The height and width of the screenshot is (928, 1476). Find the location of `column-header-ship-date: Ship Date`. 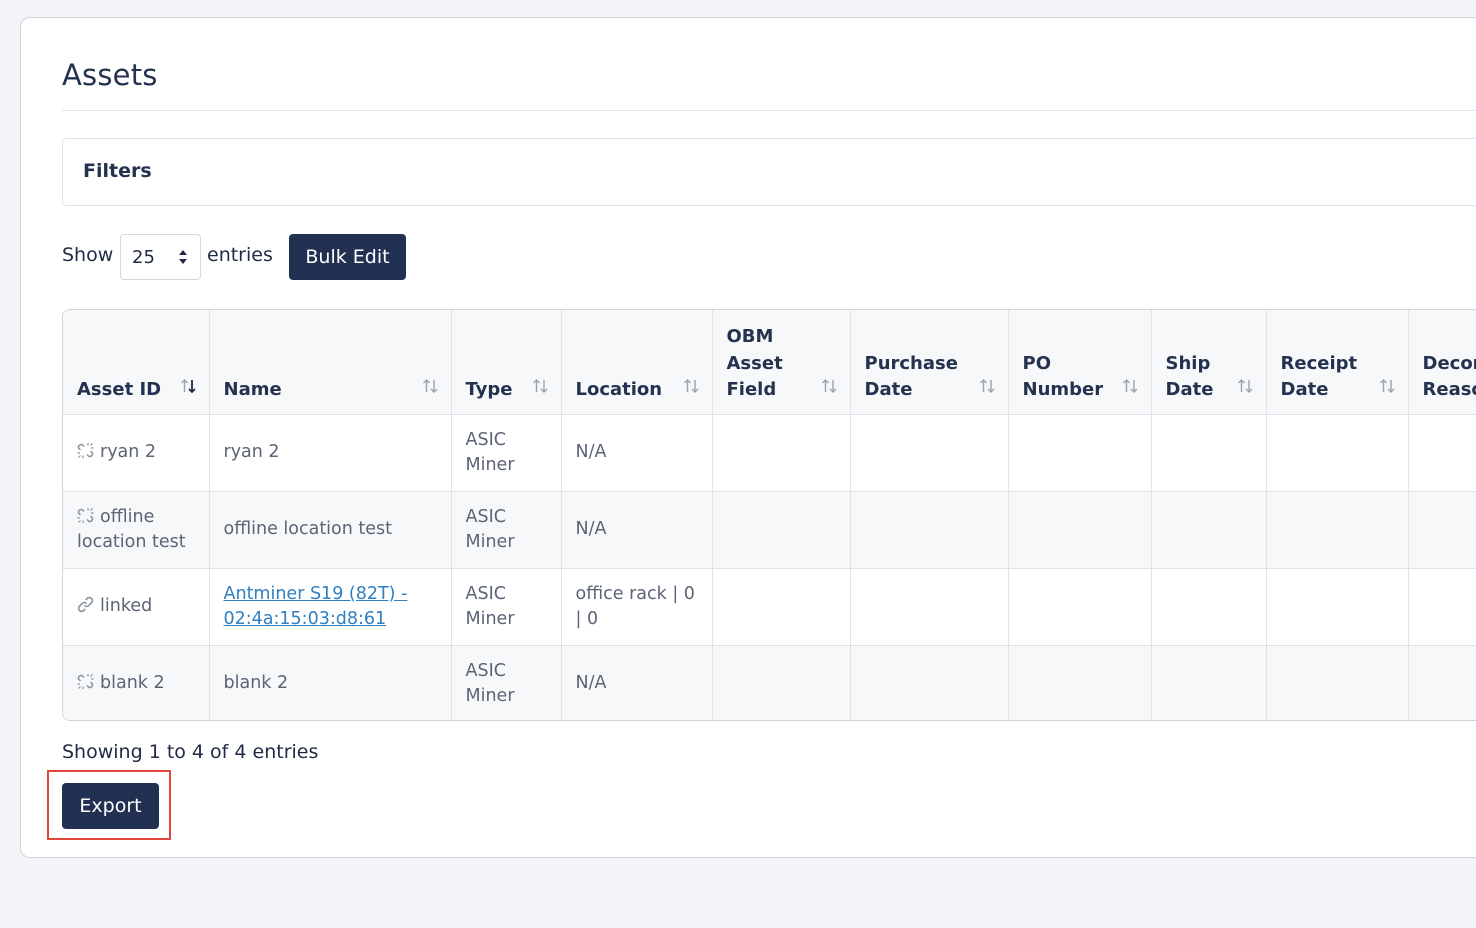

column-header-ship-date: Ship Date is located at coordinates (1209, 362).